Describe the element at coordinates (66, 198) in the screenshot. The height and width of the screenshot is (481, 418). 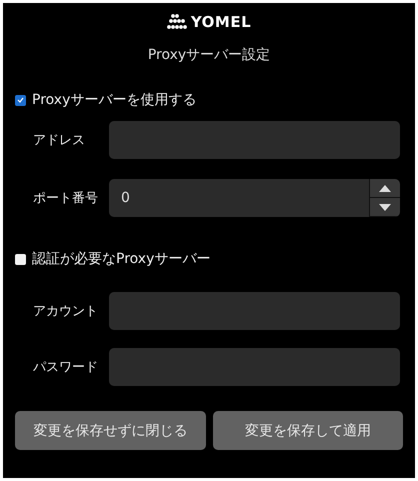
I see `field-label: ポート番号` at that location.